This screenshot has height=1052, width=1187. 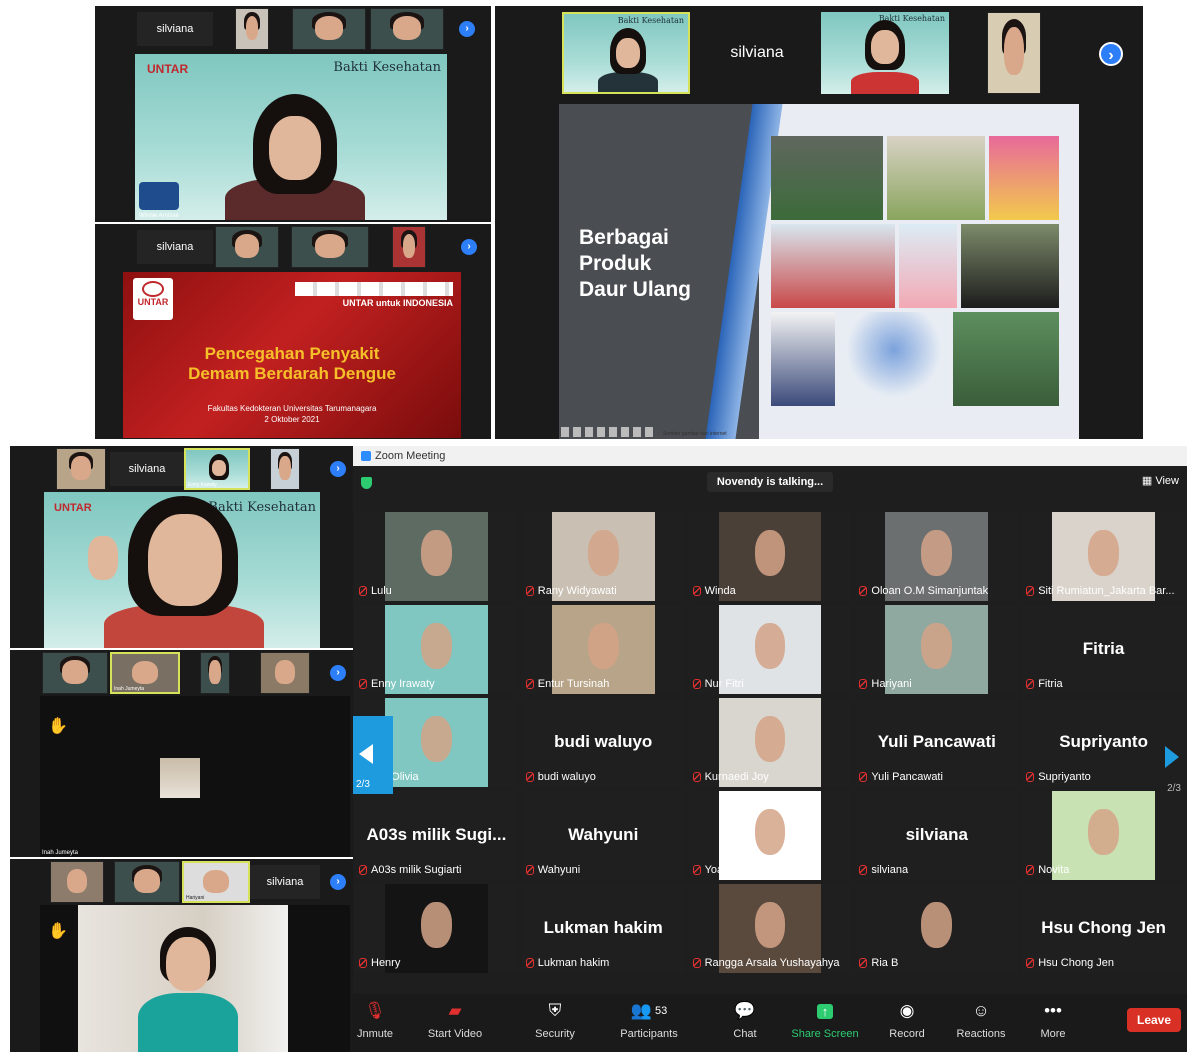 I want to click on speaker-label: Inah Jumeyta, so click(x=60, y=853).